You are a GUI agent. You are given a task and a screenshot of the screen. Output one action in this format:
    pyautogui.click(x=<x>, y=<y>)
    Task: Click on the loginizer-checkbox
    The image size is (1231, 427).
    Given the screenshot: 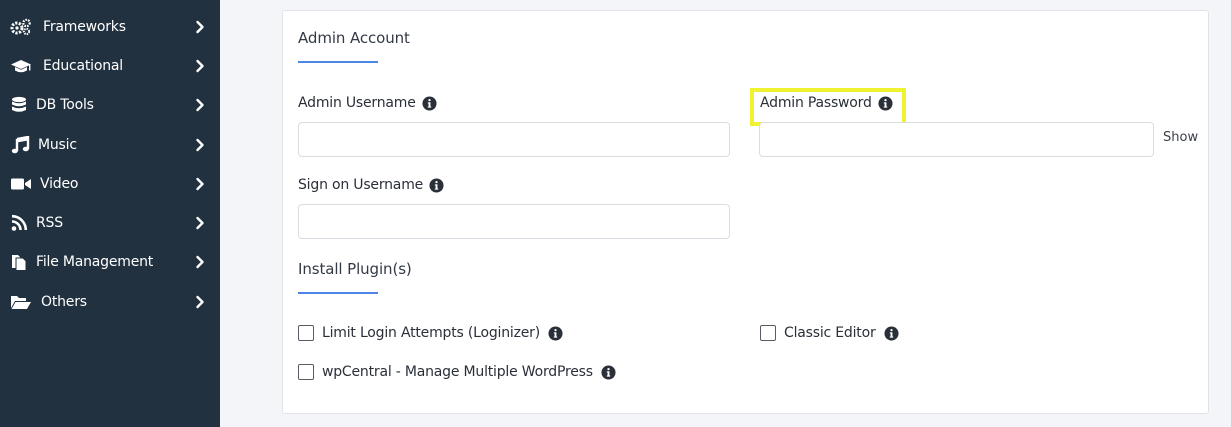 What is the action you would take?
    pyautogui.click(x=306, y=333)
    